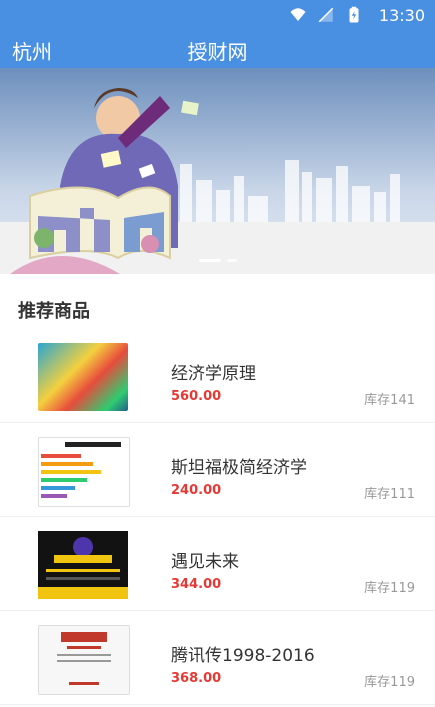  Describe the element at coordinates (213, 374) in the screenshot. I see `product-name: 经济学原理` at that location.